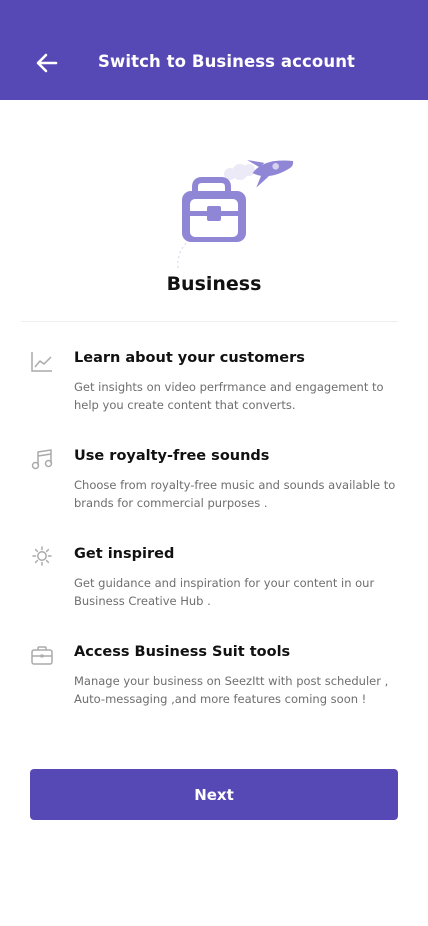  What do you see at coordinates (172, 456) in the screenshot?
I see `feature-title: Use royalty-free sounds` at bounding box center [172, 456].